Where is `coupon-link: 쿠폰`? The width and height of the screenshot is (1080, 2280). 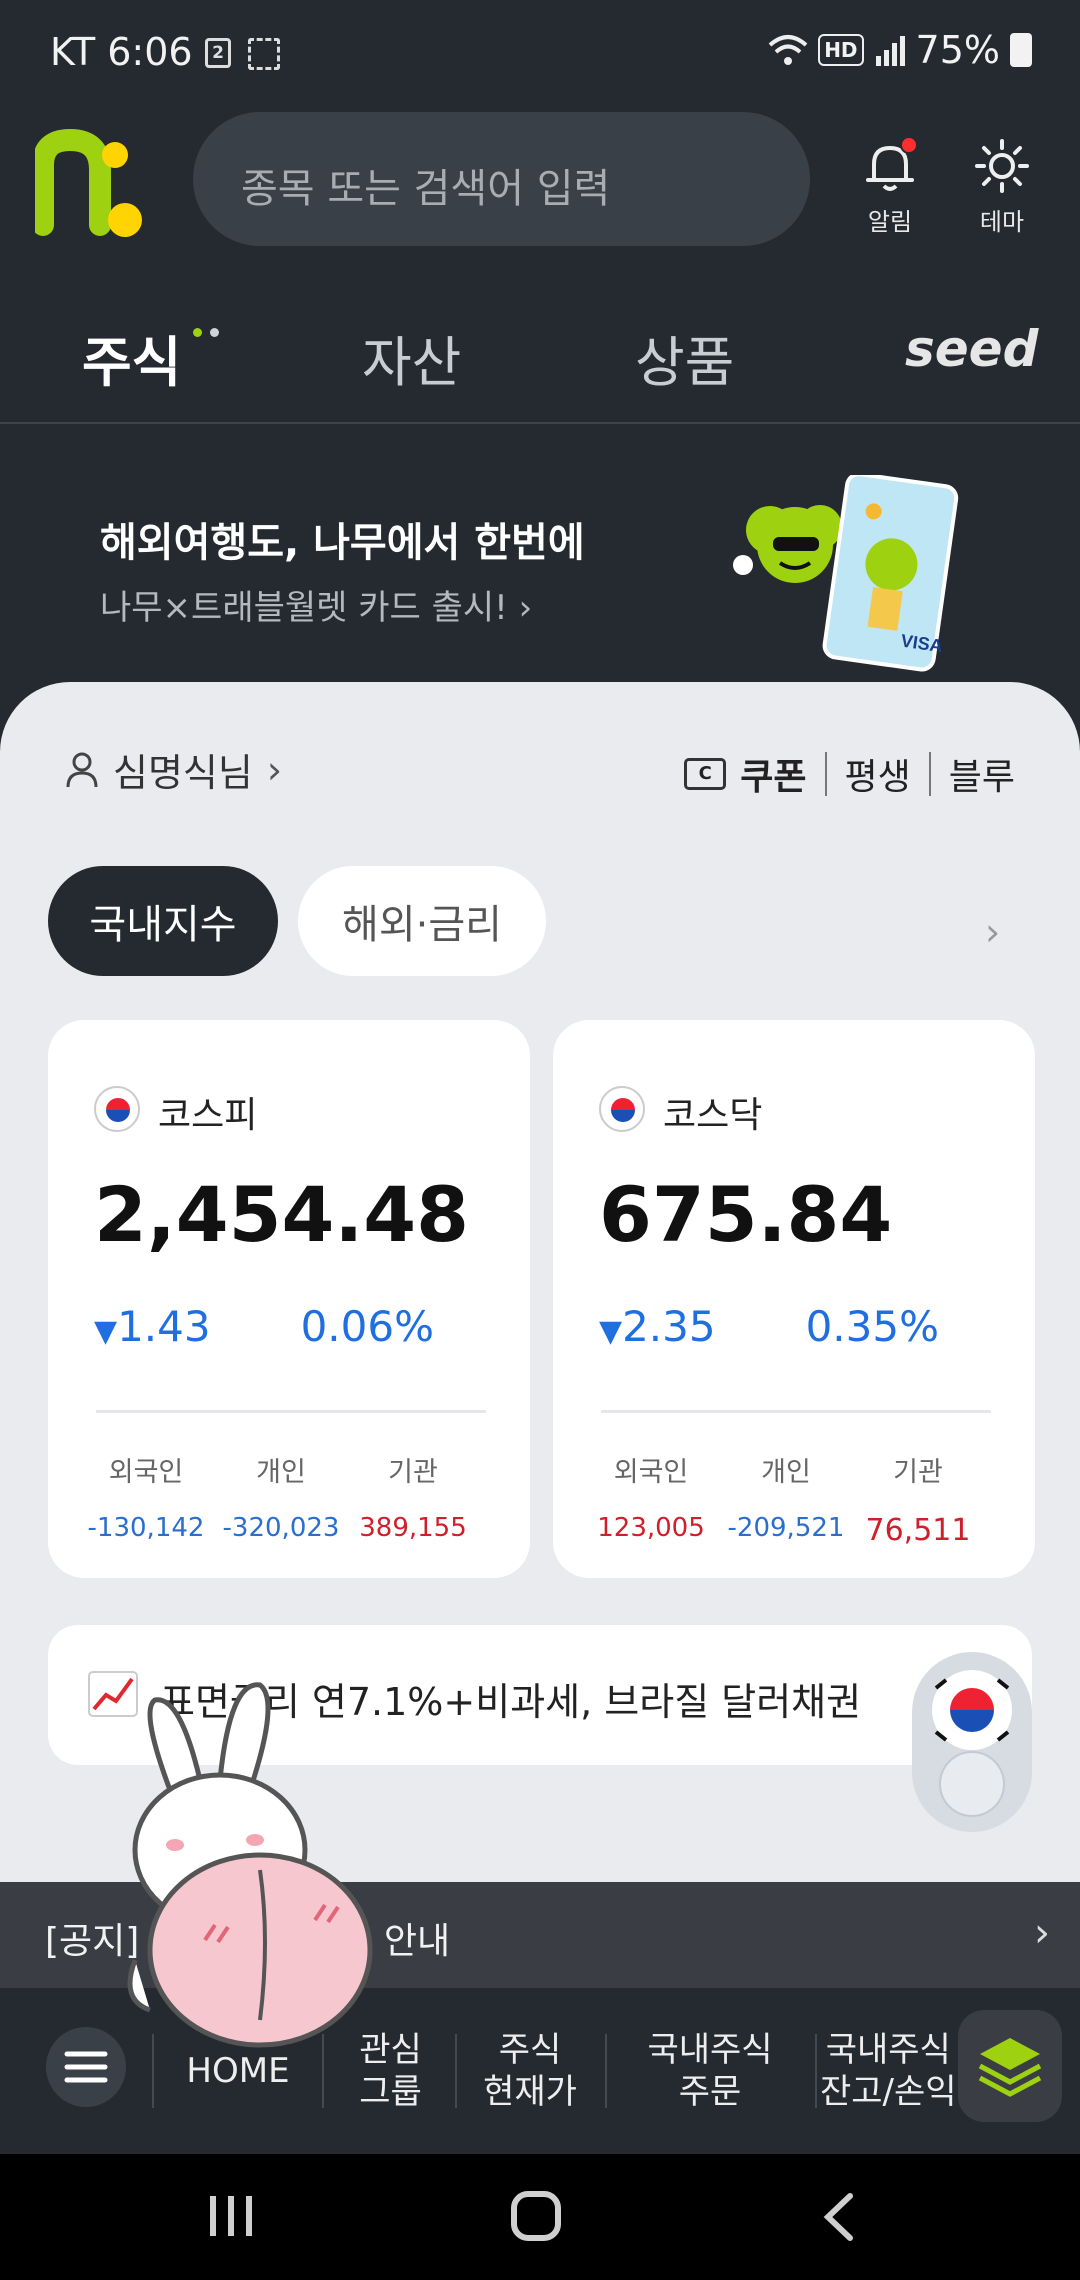 coupon-link: 쿠폰 is located at coordinates (773, 774).